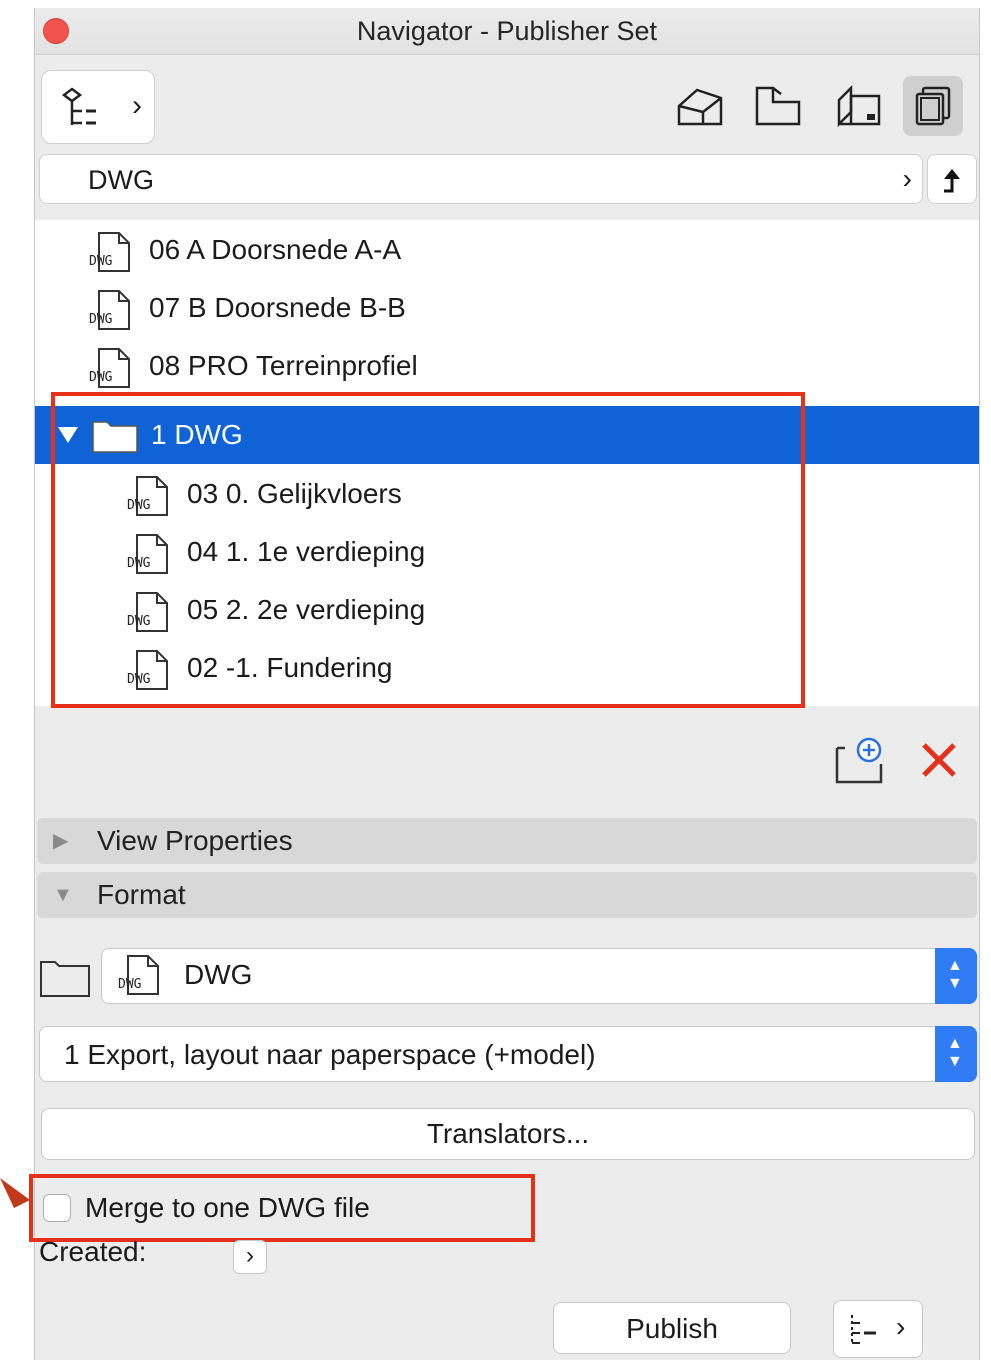 This screenshot has height=1360, width=991. Describe the element at coordinates (79, 106) in the screenshot. I see `tree-map-icon` at that location.